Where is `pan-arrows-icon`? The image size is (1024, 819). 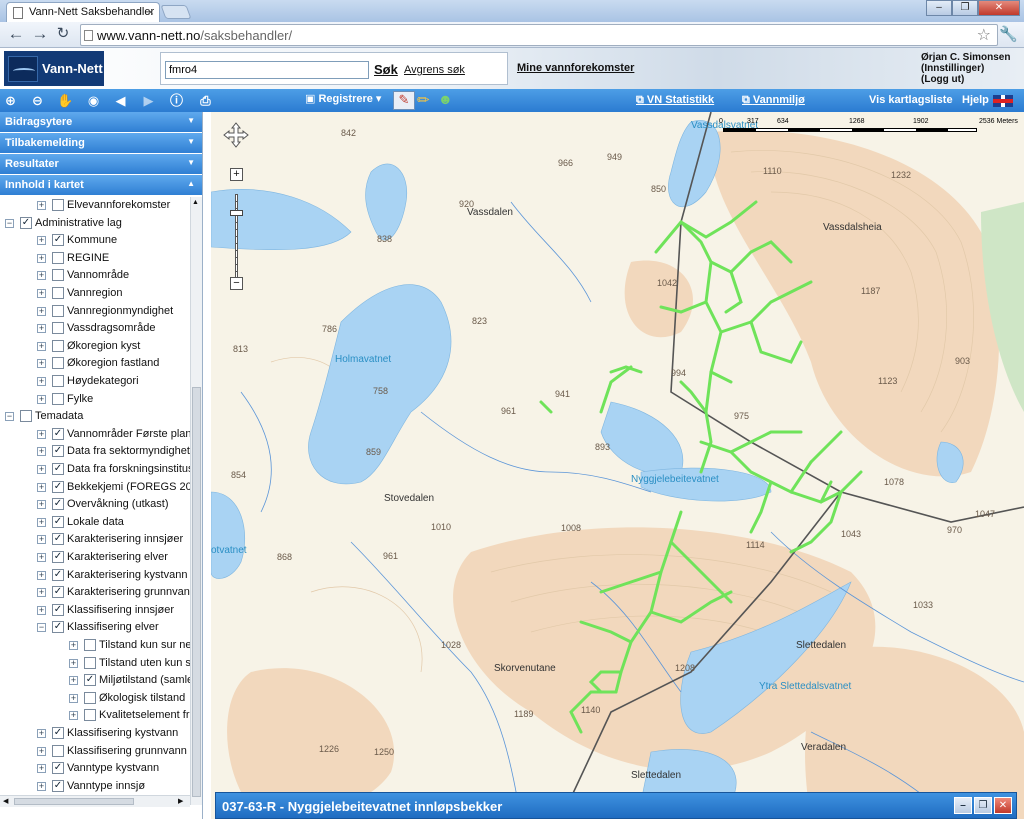 pan-arrows-icon is located at coordinates (236, 135).